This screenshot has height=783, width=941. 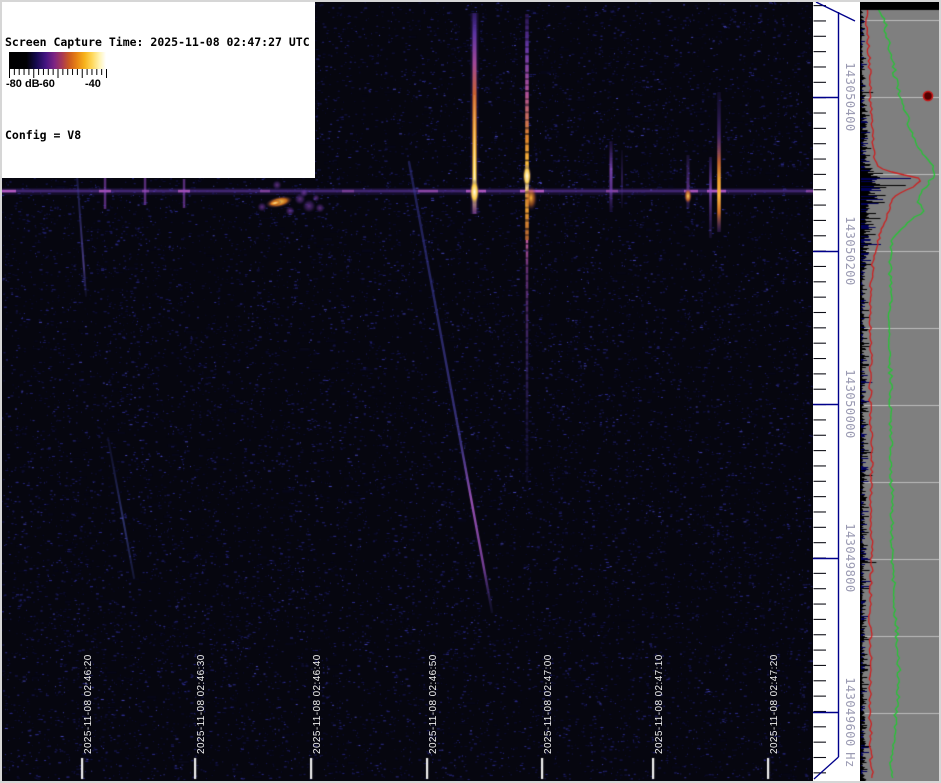 I want to click on freq-axis-bottom-cap, so click(x=826, y=768).